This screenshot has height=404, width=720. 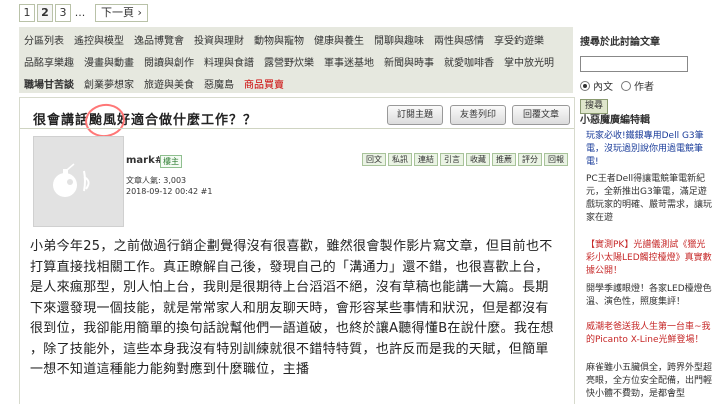 What do you see at coordinates (171, 161) in the screenshot?
I see `author-level-badge: 樓主` at bounding box center [171, 161].